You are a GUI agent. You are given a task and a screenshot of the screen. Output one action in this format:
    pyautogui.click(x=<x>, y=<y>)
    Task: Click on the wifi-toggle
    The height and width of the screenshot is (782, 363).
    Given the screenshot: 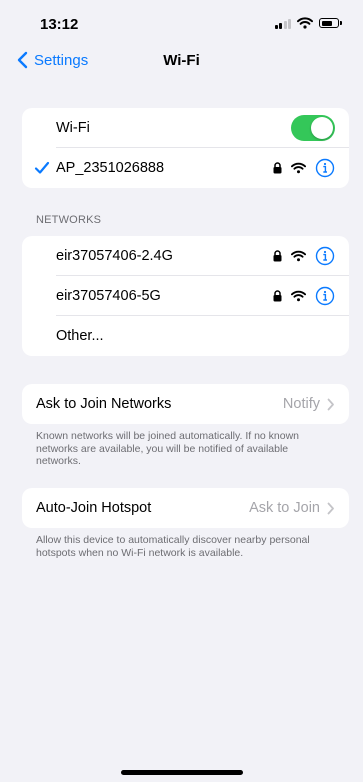 What is the action you would take?
    pyautogui.click(x=313, y=128)
    